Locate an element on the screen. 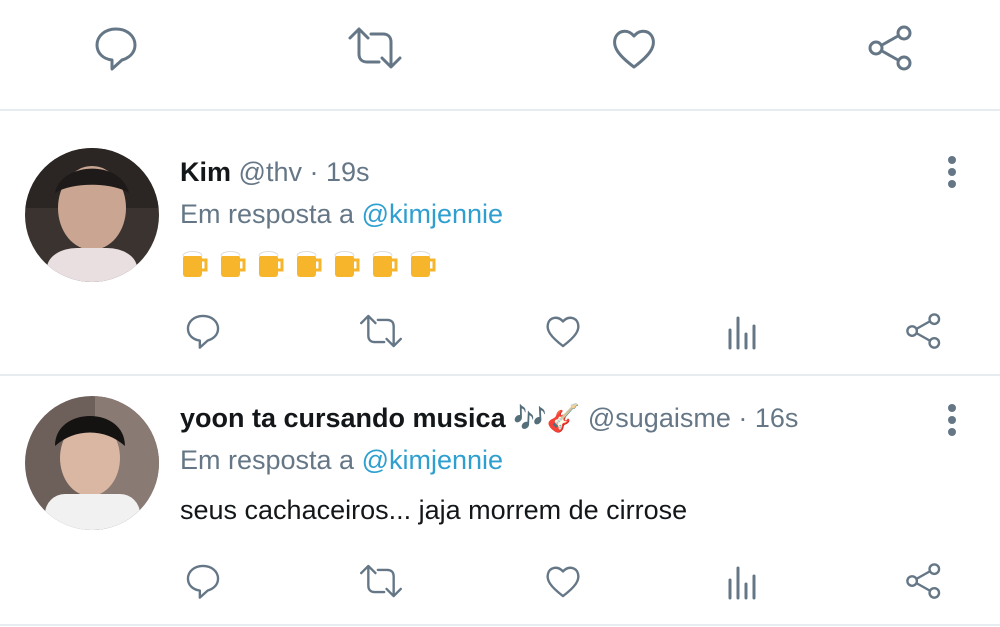 This screenshot has width=1000, height=627. name-emoji: 🎶🎸 is located at coordinates (547, 418).